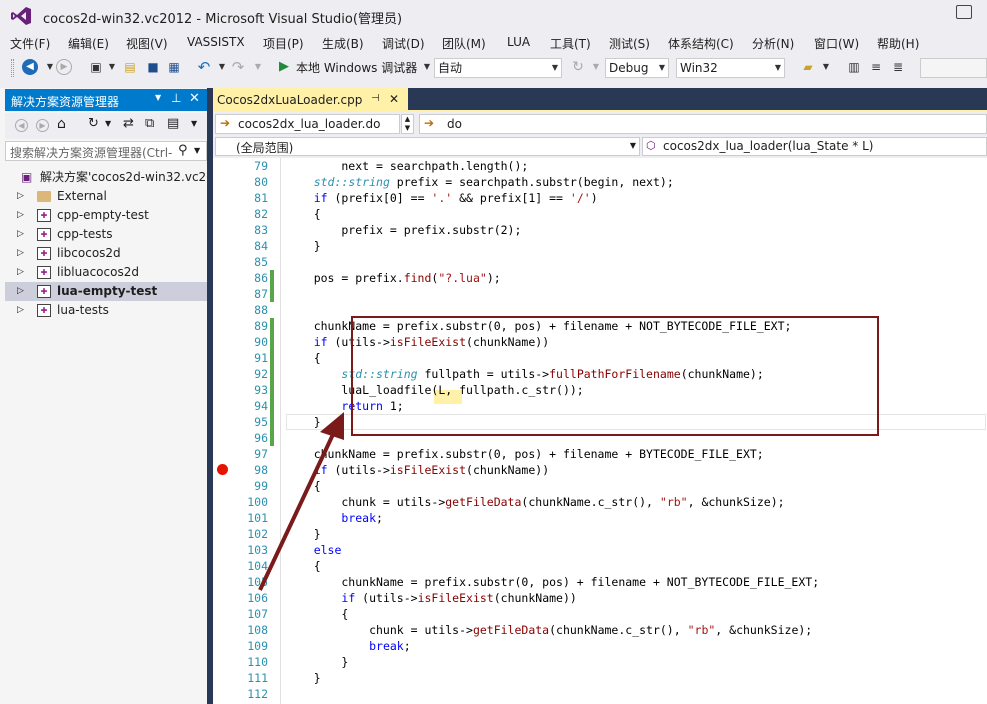  Describe the element at coordinates (174, 67) in the screenshot. I see `save-all-icon: ▦` at that location.